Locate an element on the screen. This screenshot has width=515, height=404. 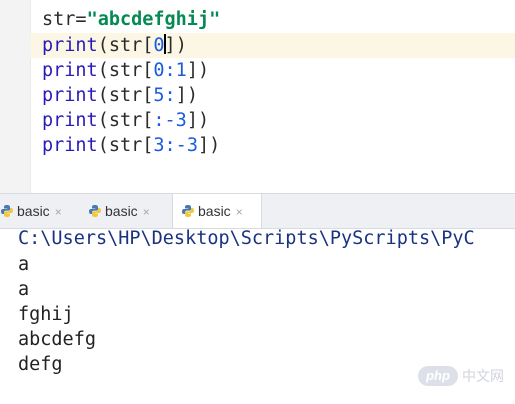
slice-value: 5: is located at coordinates (164, 95).